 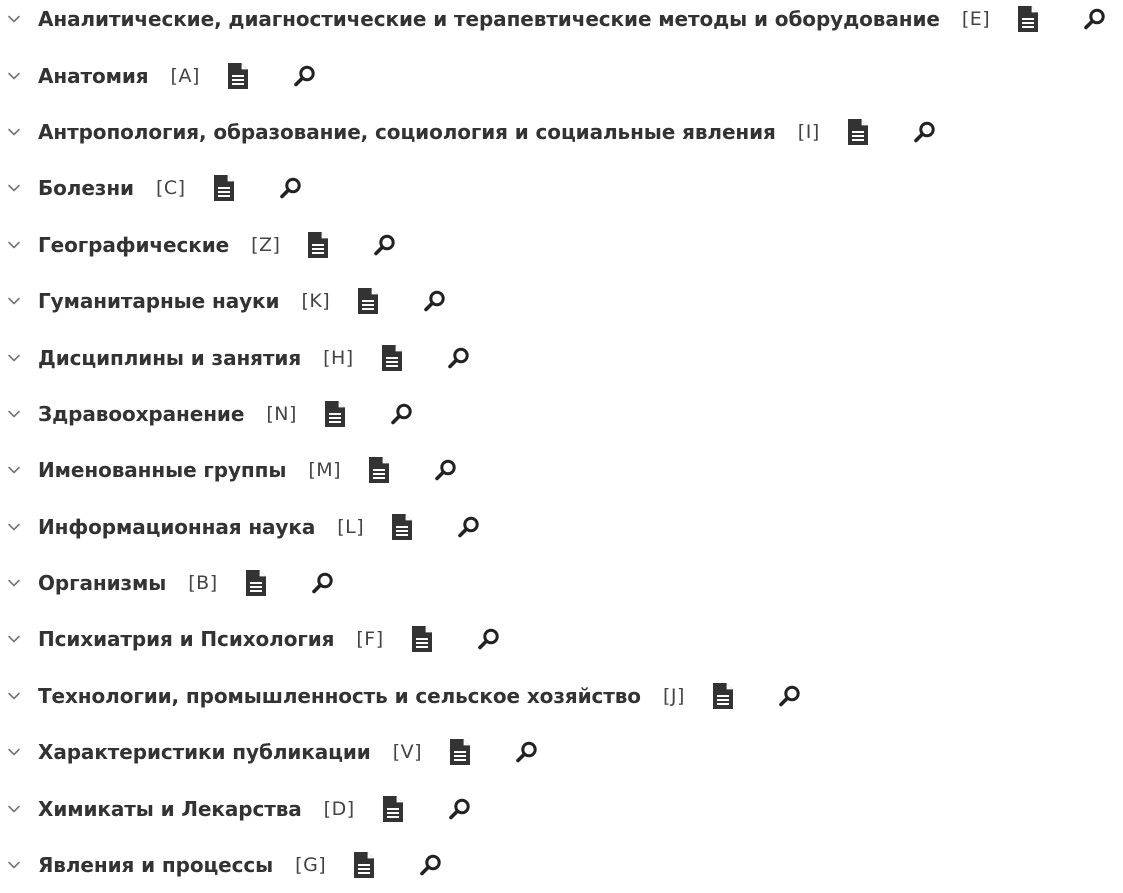 I want to click on tree-item-code: [K], so click(x=316, y=301).